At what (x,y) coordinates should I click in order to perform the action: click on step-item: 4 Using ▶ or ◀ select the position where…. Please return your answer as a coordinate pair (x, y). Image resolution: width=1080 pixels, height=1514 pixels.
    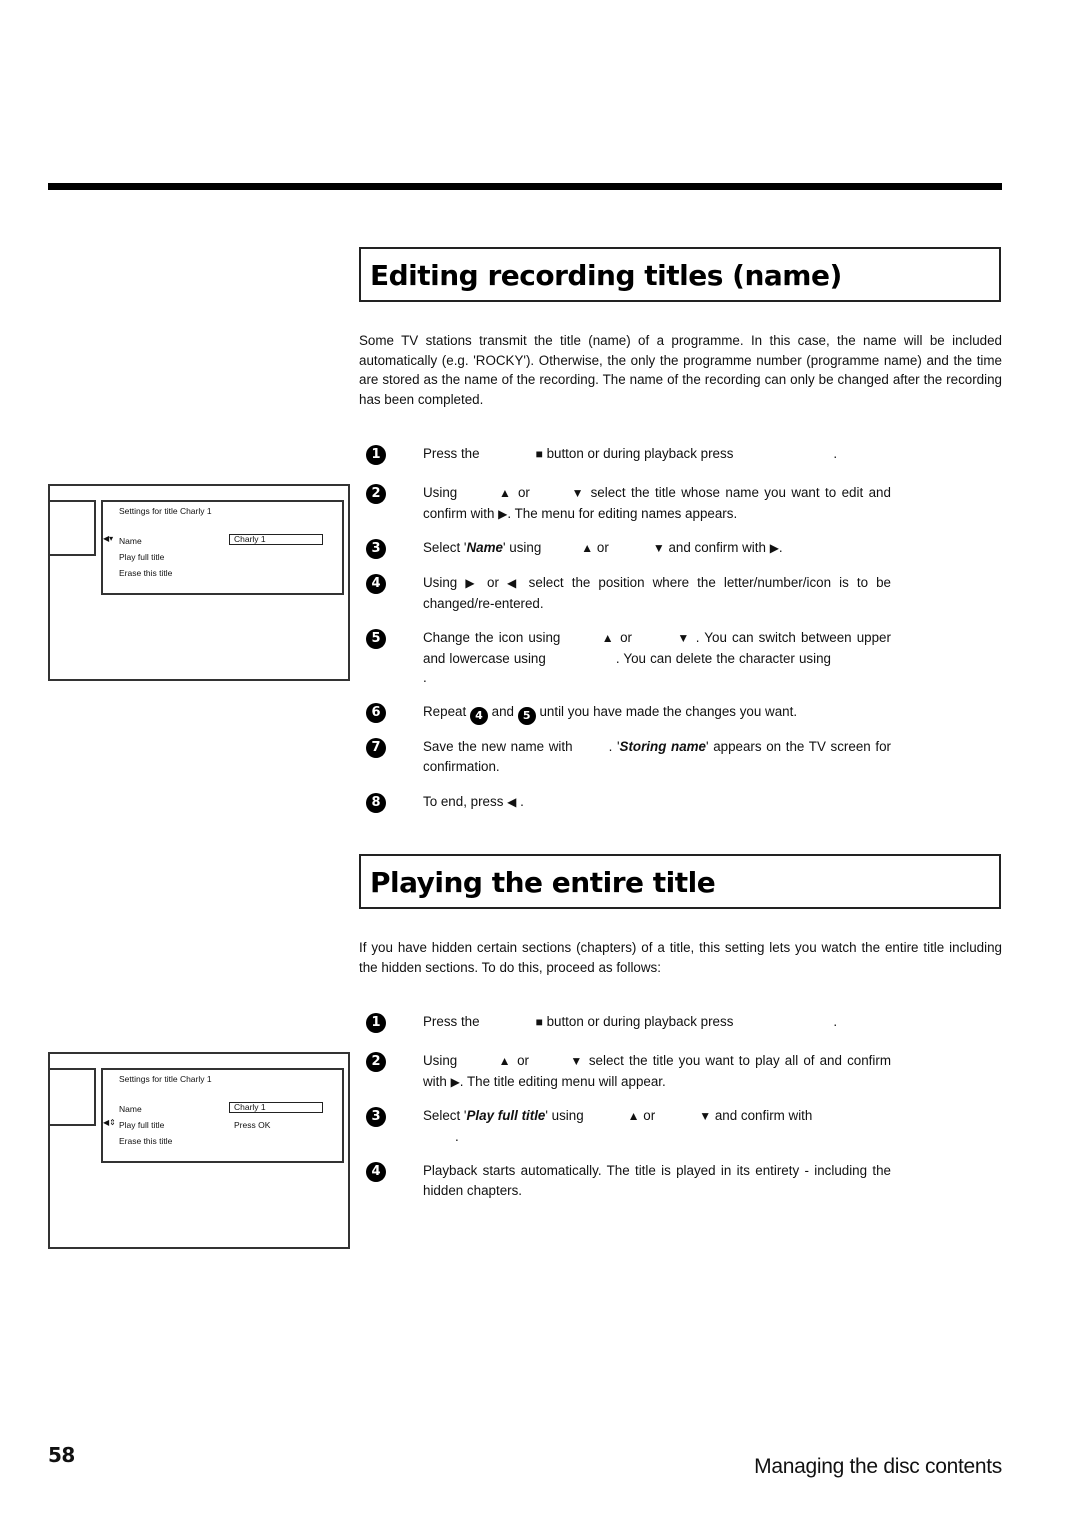
    Looking at the image, I should click on (628, 593).